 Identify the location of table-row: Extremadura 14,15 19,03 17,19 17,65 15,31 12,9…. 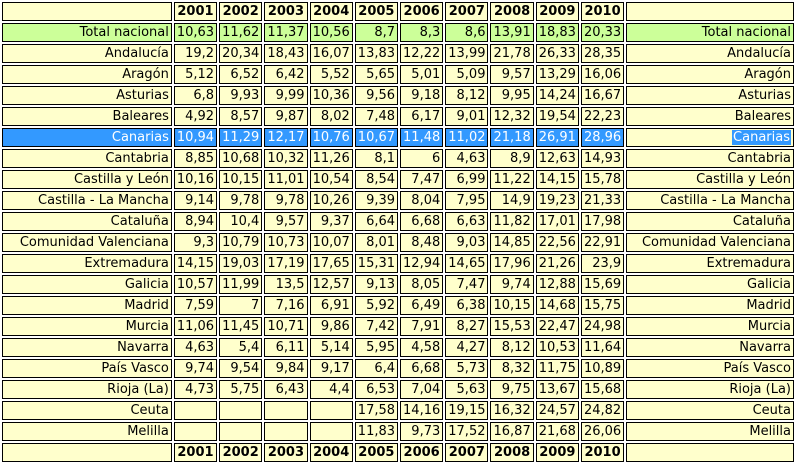
(398, 263).